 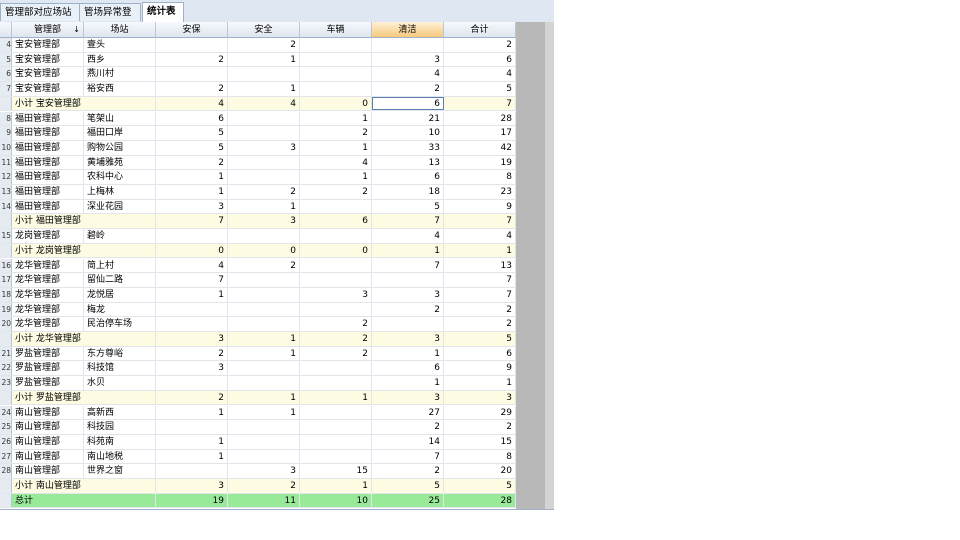 I want to click on cell-cleaning: 5, so click(x=408, y=206).